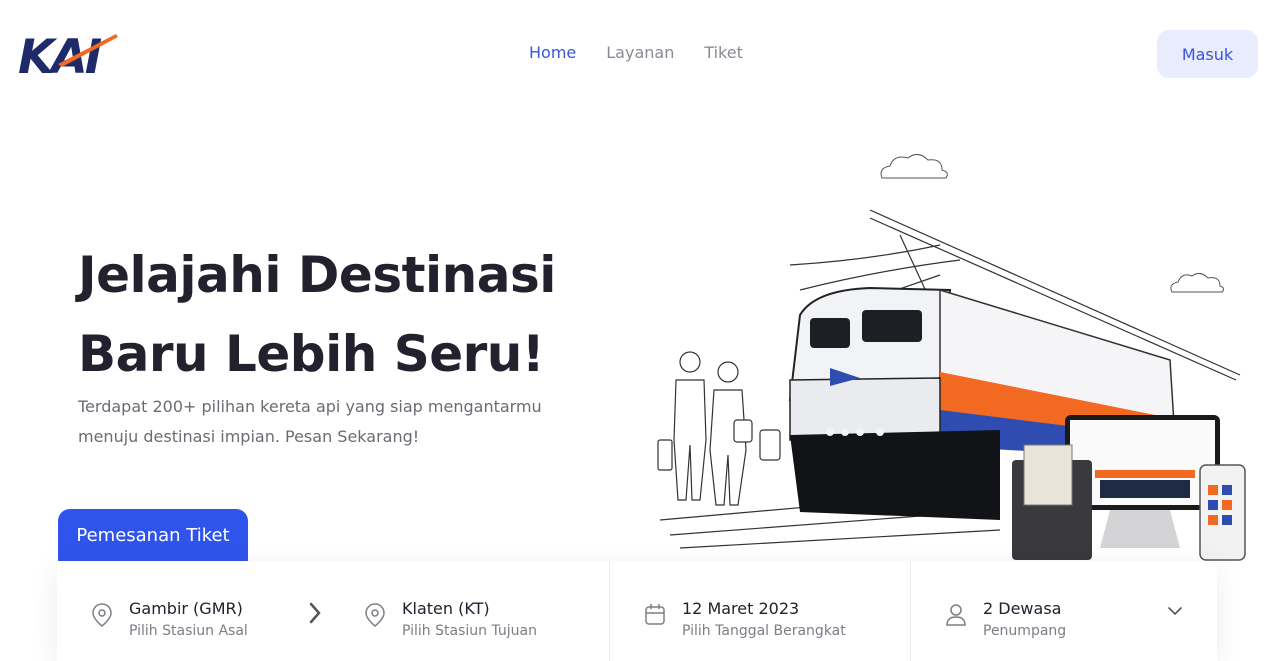 This screenshot has width=1280, height=661. I want to click on passenger-segment: 2 Dewasa Penumpang, so click(1064, 611).